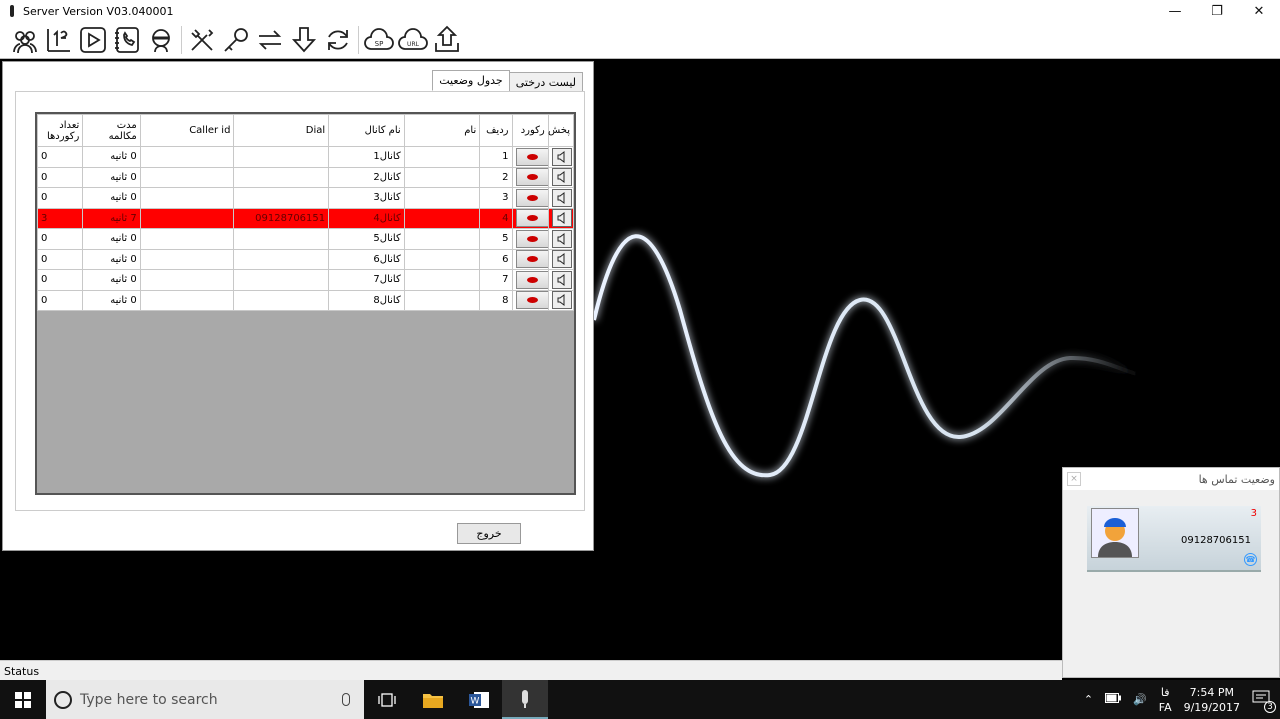 The image size is (1280, 719). I want to click on windows-start-icon, so click(23, 699).